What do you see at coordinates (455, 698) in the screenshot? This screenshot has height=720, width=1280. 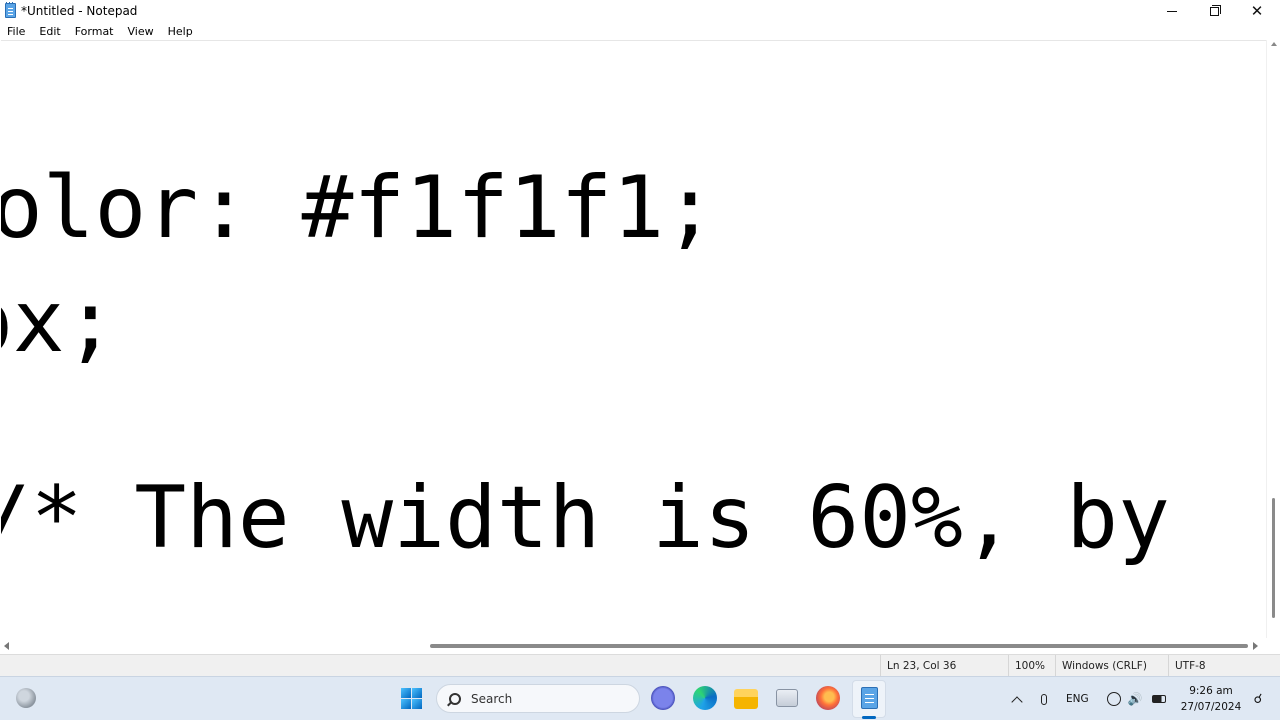 I see `search-icon` at bounding box center [455, 698].